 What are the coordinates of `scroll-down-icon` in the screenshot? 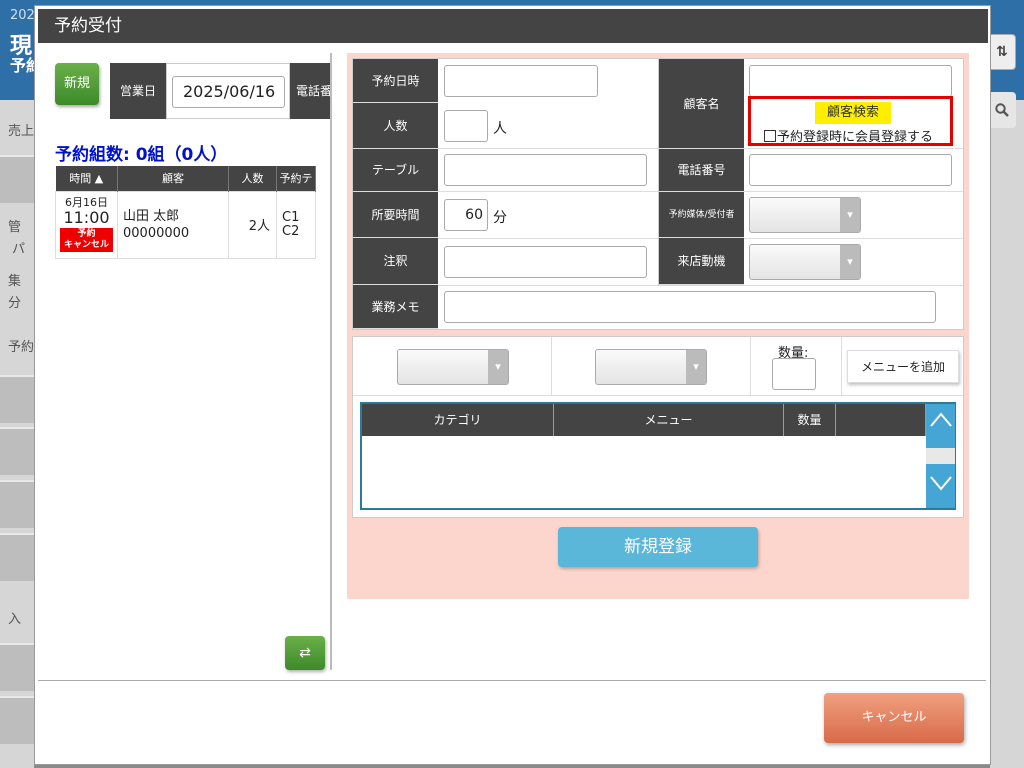 It's located at (940, 485).